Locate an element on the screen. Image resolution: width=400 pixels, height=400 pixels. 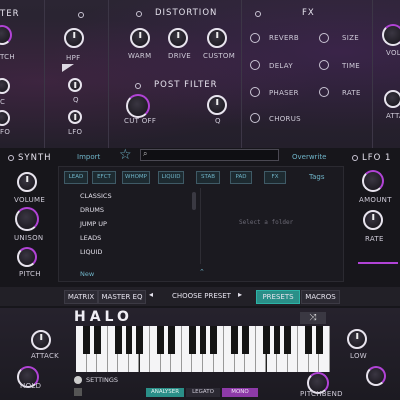
fx-item-chorus: CHORUS is located at coordinates (285, 119).